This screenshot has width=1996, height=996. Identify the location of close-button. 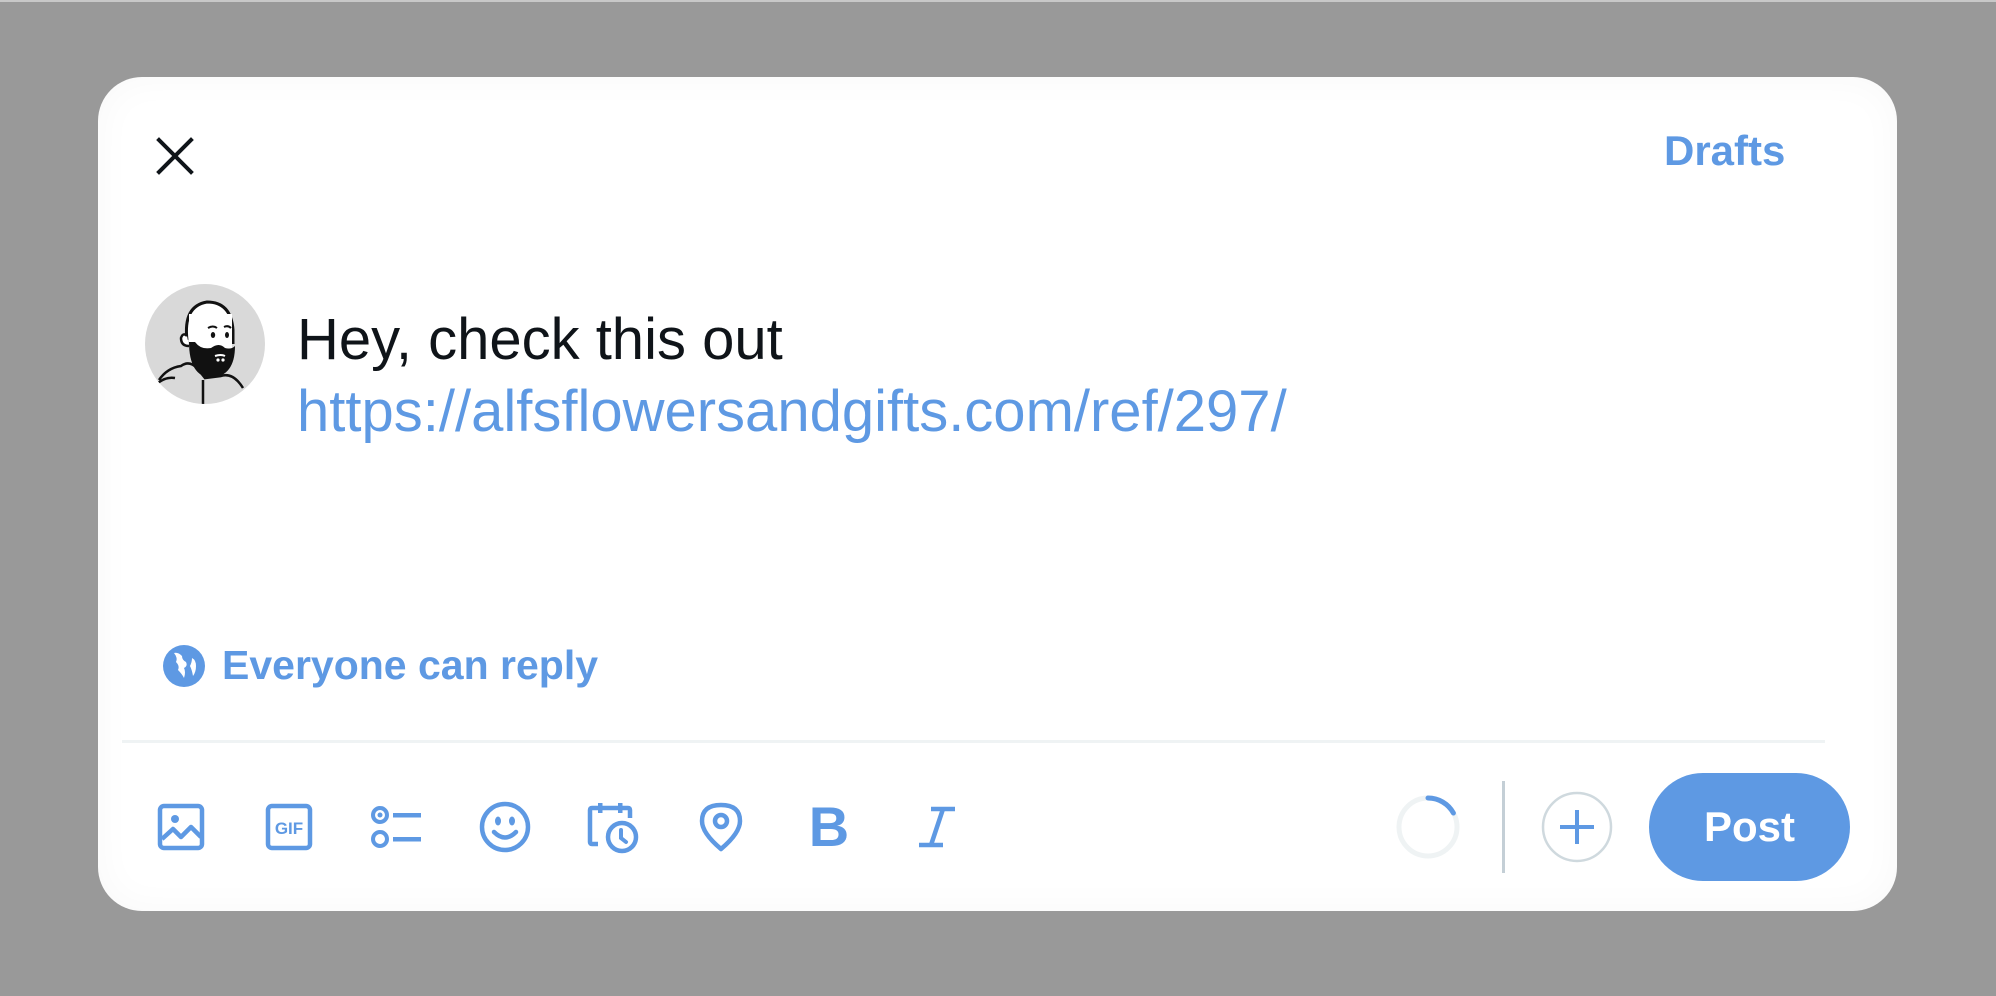
(175, 156).